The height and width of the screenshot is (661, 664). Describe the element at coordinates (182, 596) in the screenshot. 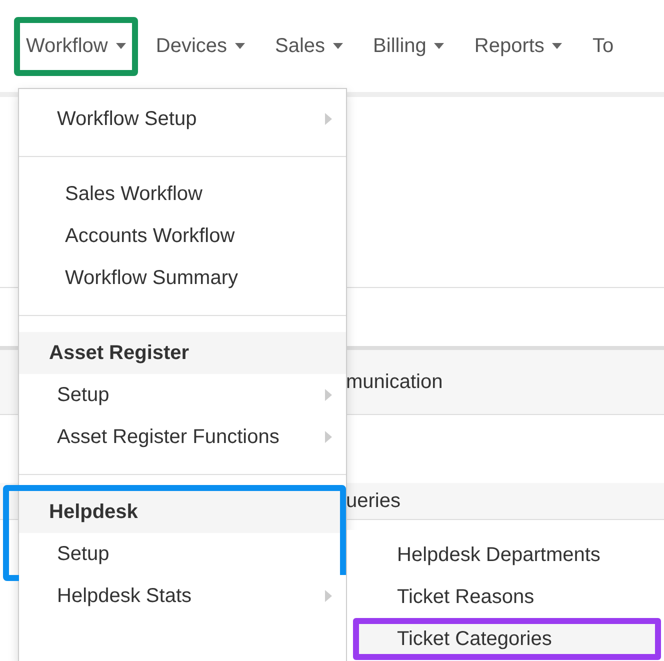

I see `menu-item: Helpdesk Stats` at that location.